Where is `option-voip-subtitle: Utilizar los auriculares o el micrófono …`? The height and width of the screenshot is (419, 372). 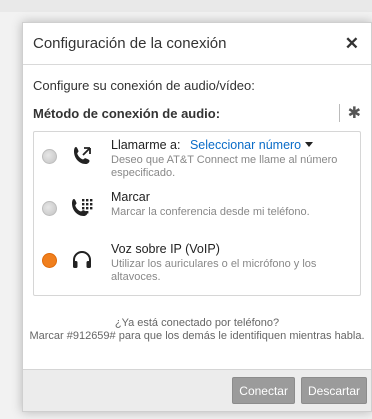
option-voip-subtitle: Utilizar los auriculares o el micrófono … is located at coordinates (214, 270).